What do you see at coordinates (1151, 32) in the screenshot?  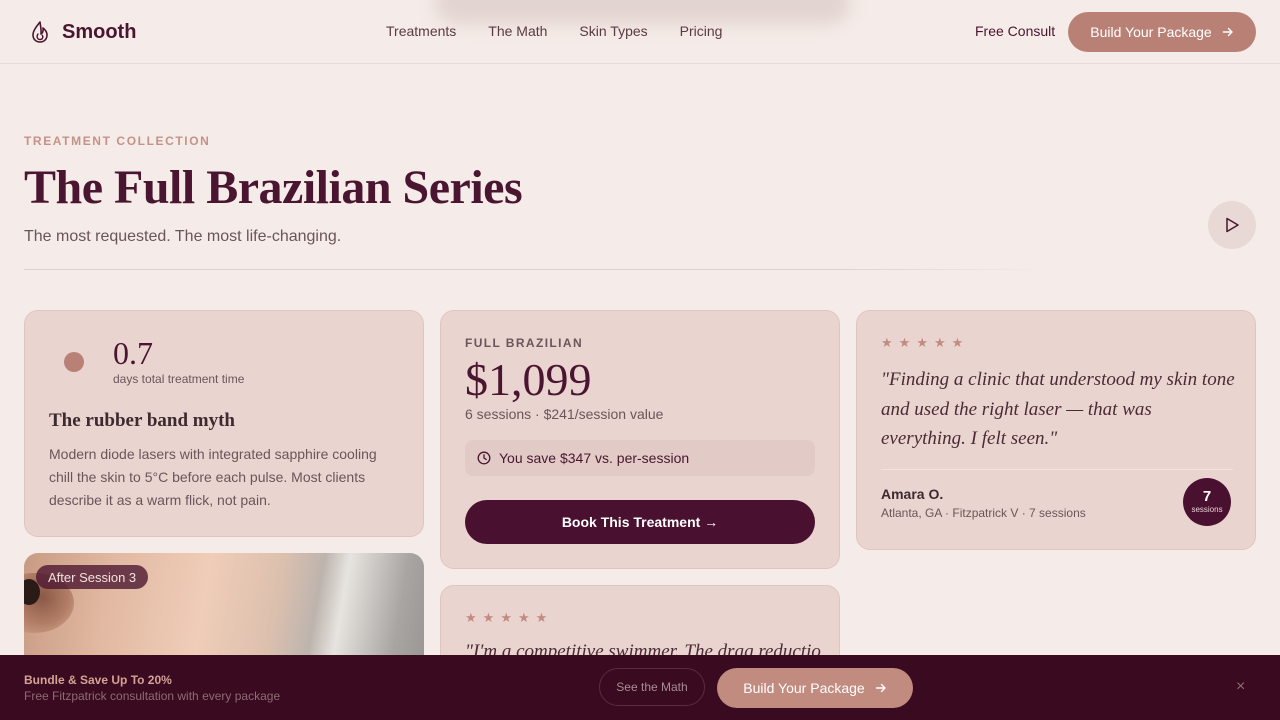 I see `build-package-label: Build Your Package` at bounding box center [1151, 32].